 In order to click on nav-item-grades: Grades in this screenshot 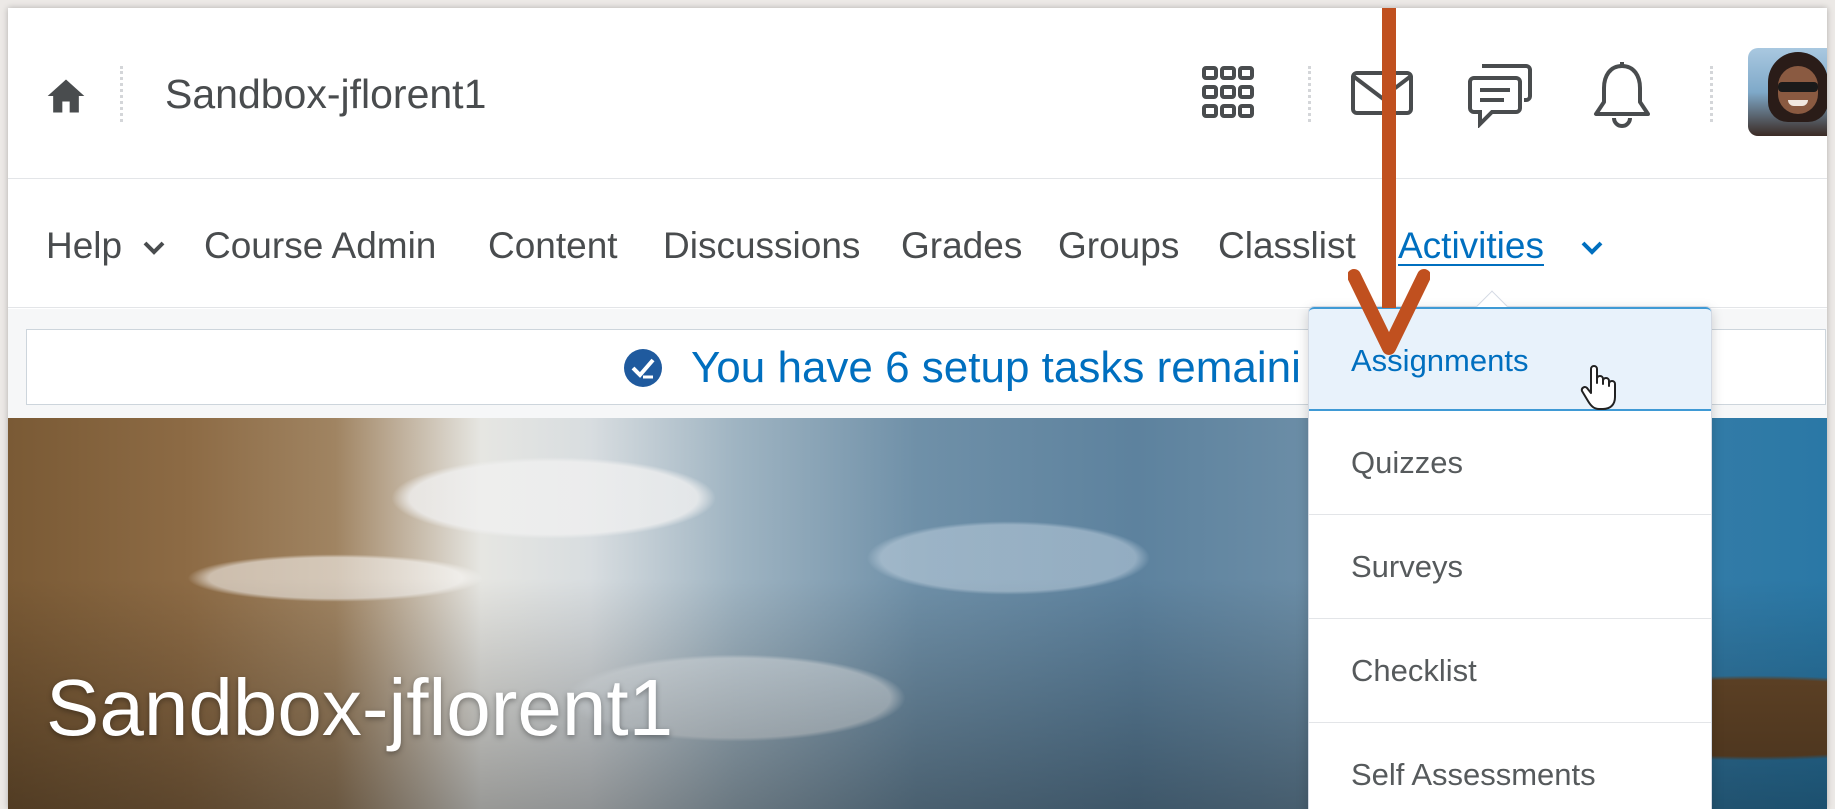, I will do `click(961, 246)`.